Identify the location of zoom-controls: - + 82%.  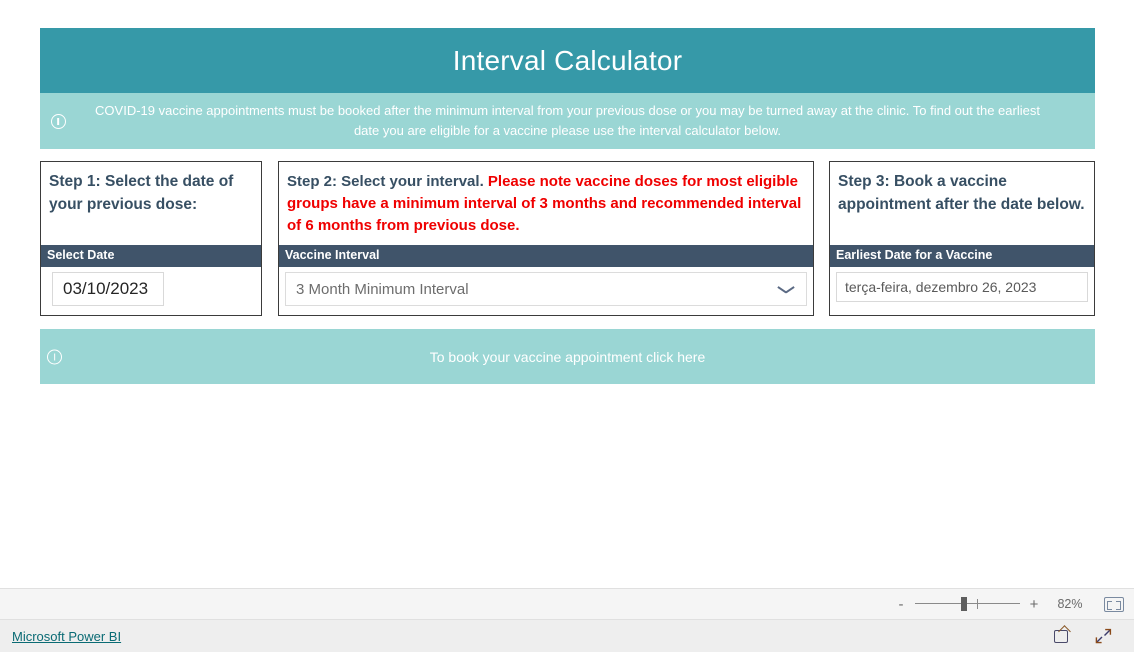
(1007, 604).